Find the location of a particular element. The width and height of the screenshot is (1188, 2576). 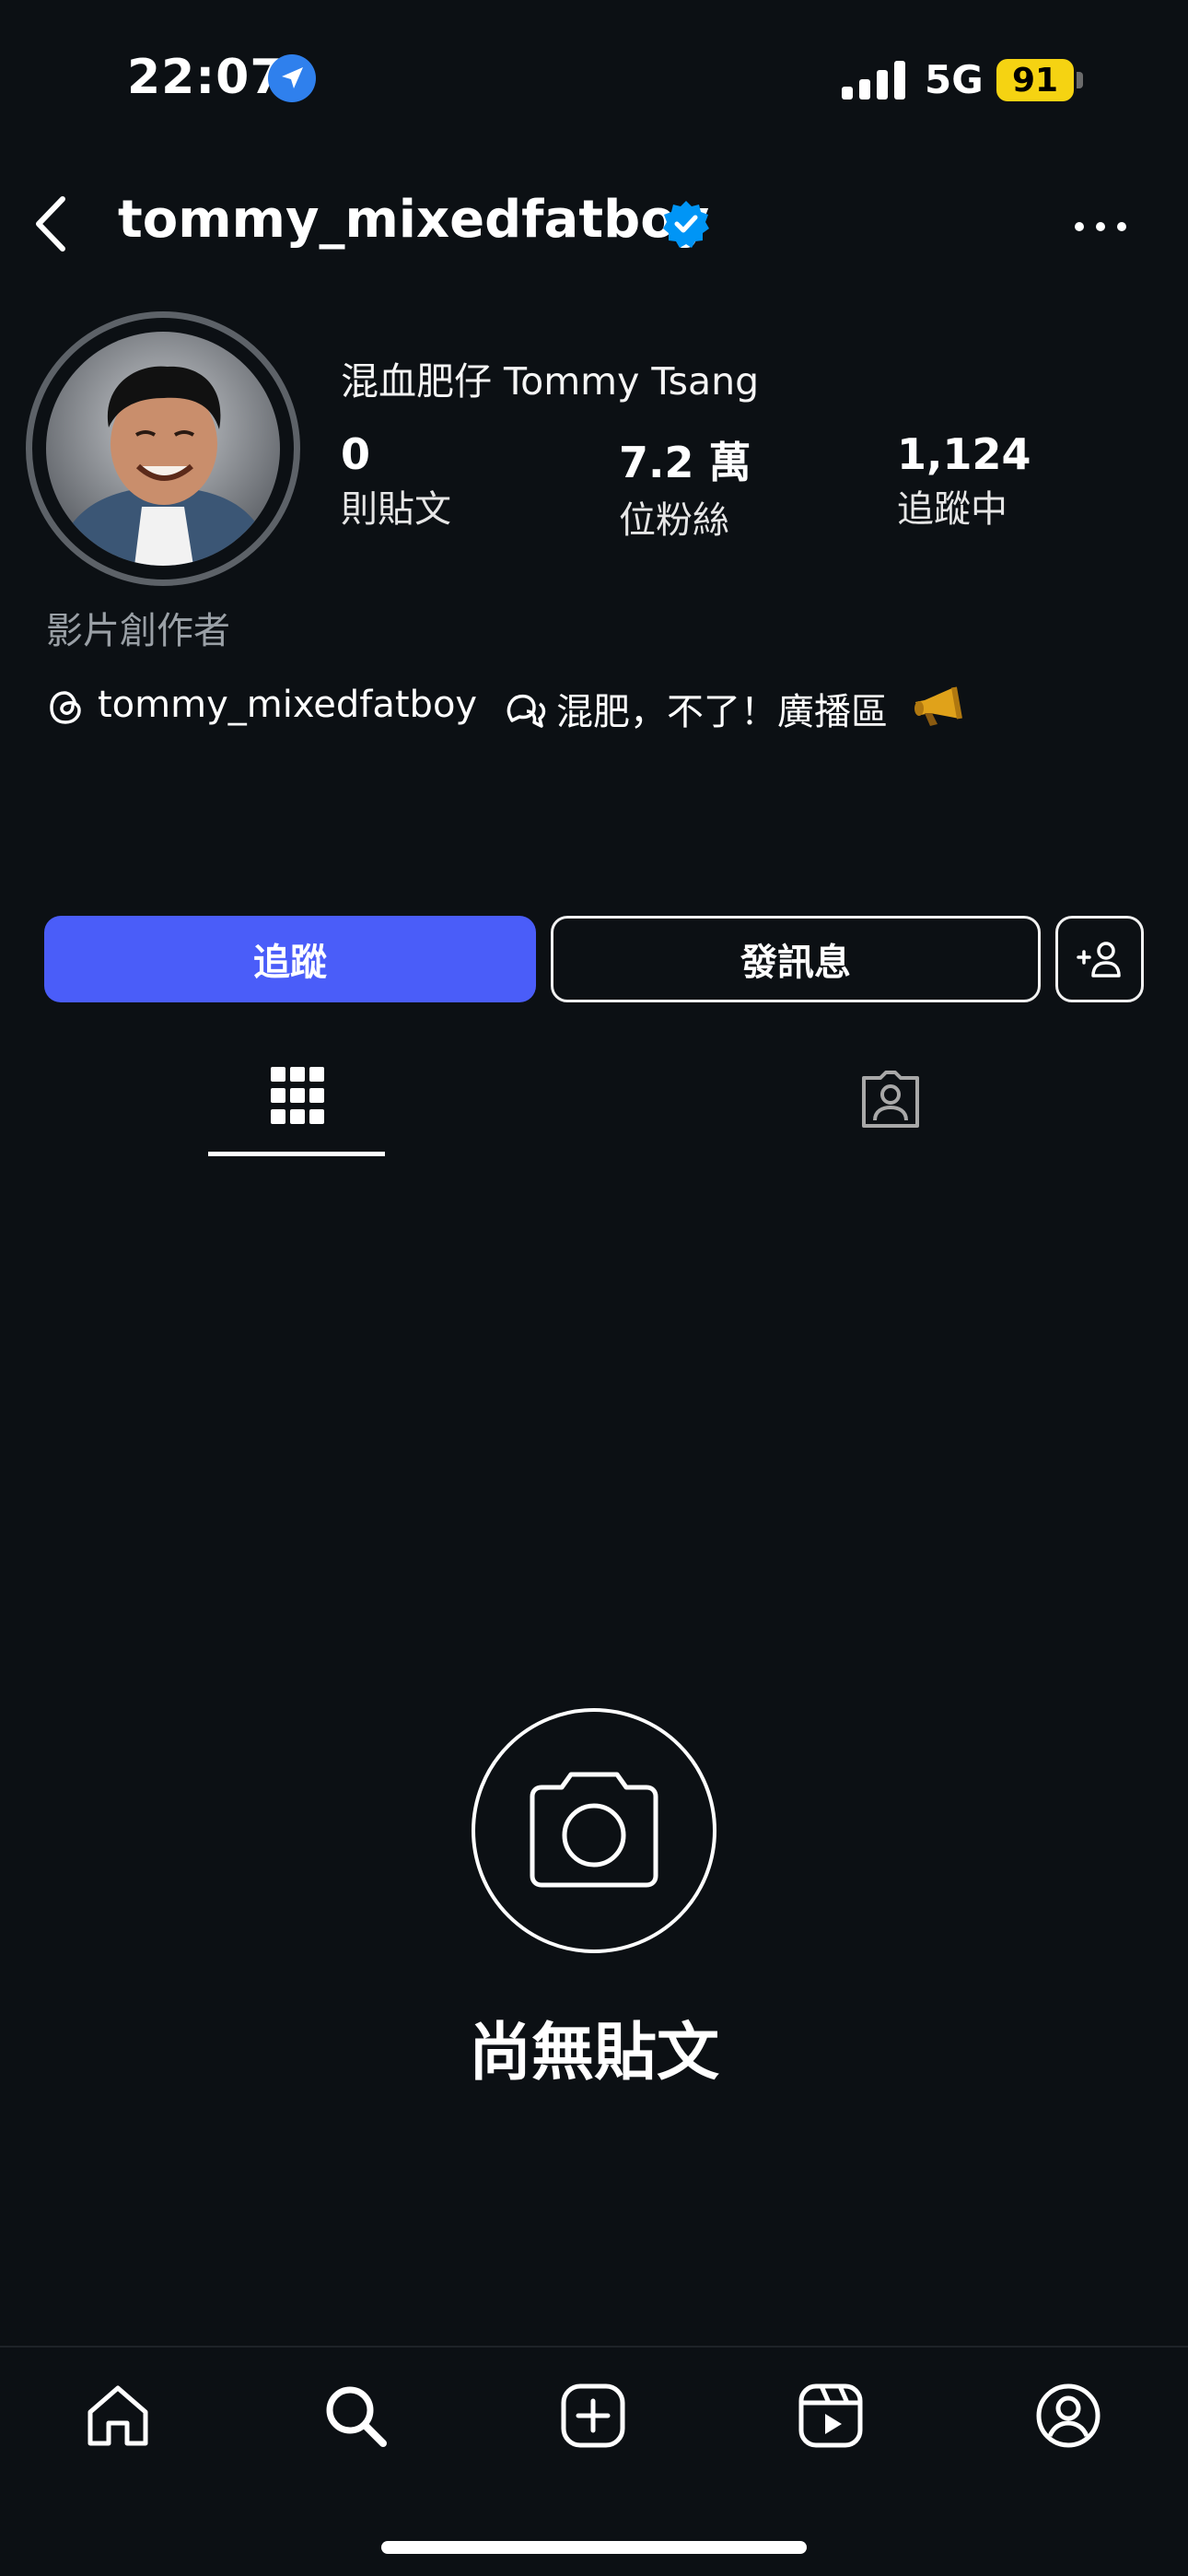

megaphone-icon is located at coordinates (938, 706).